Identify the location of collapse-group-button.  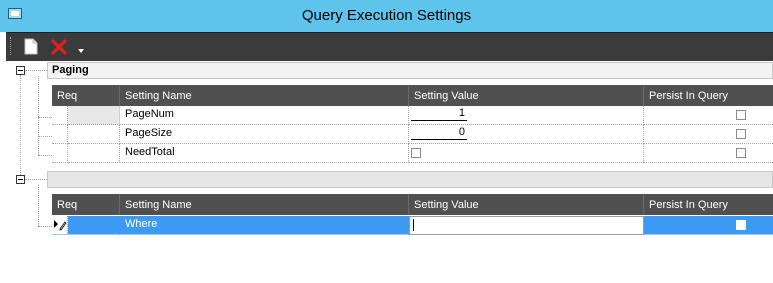
(20, 179).